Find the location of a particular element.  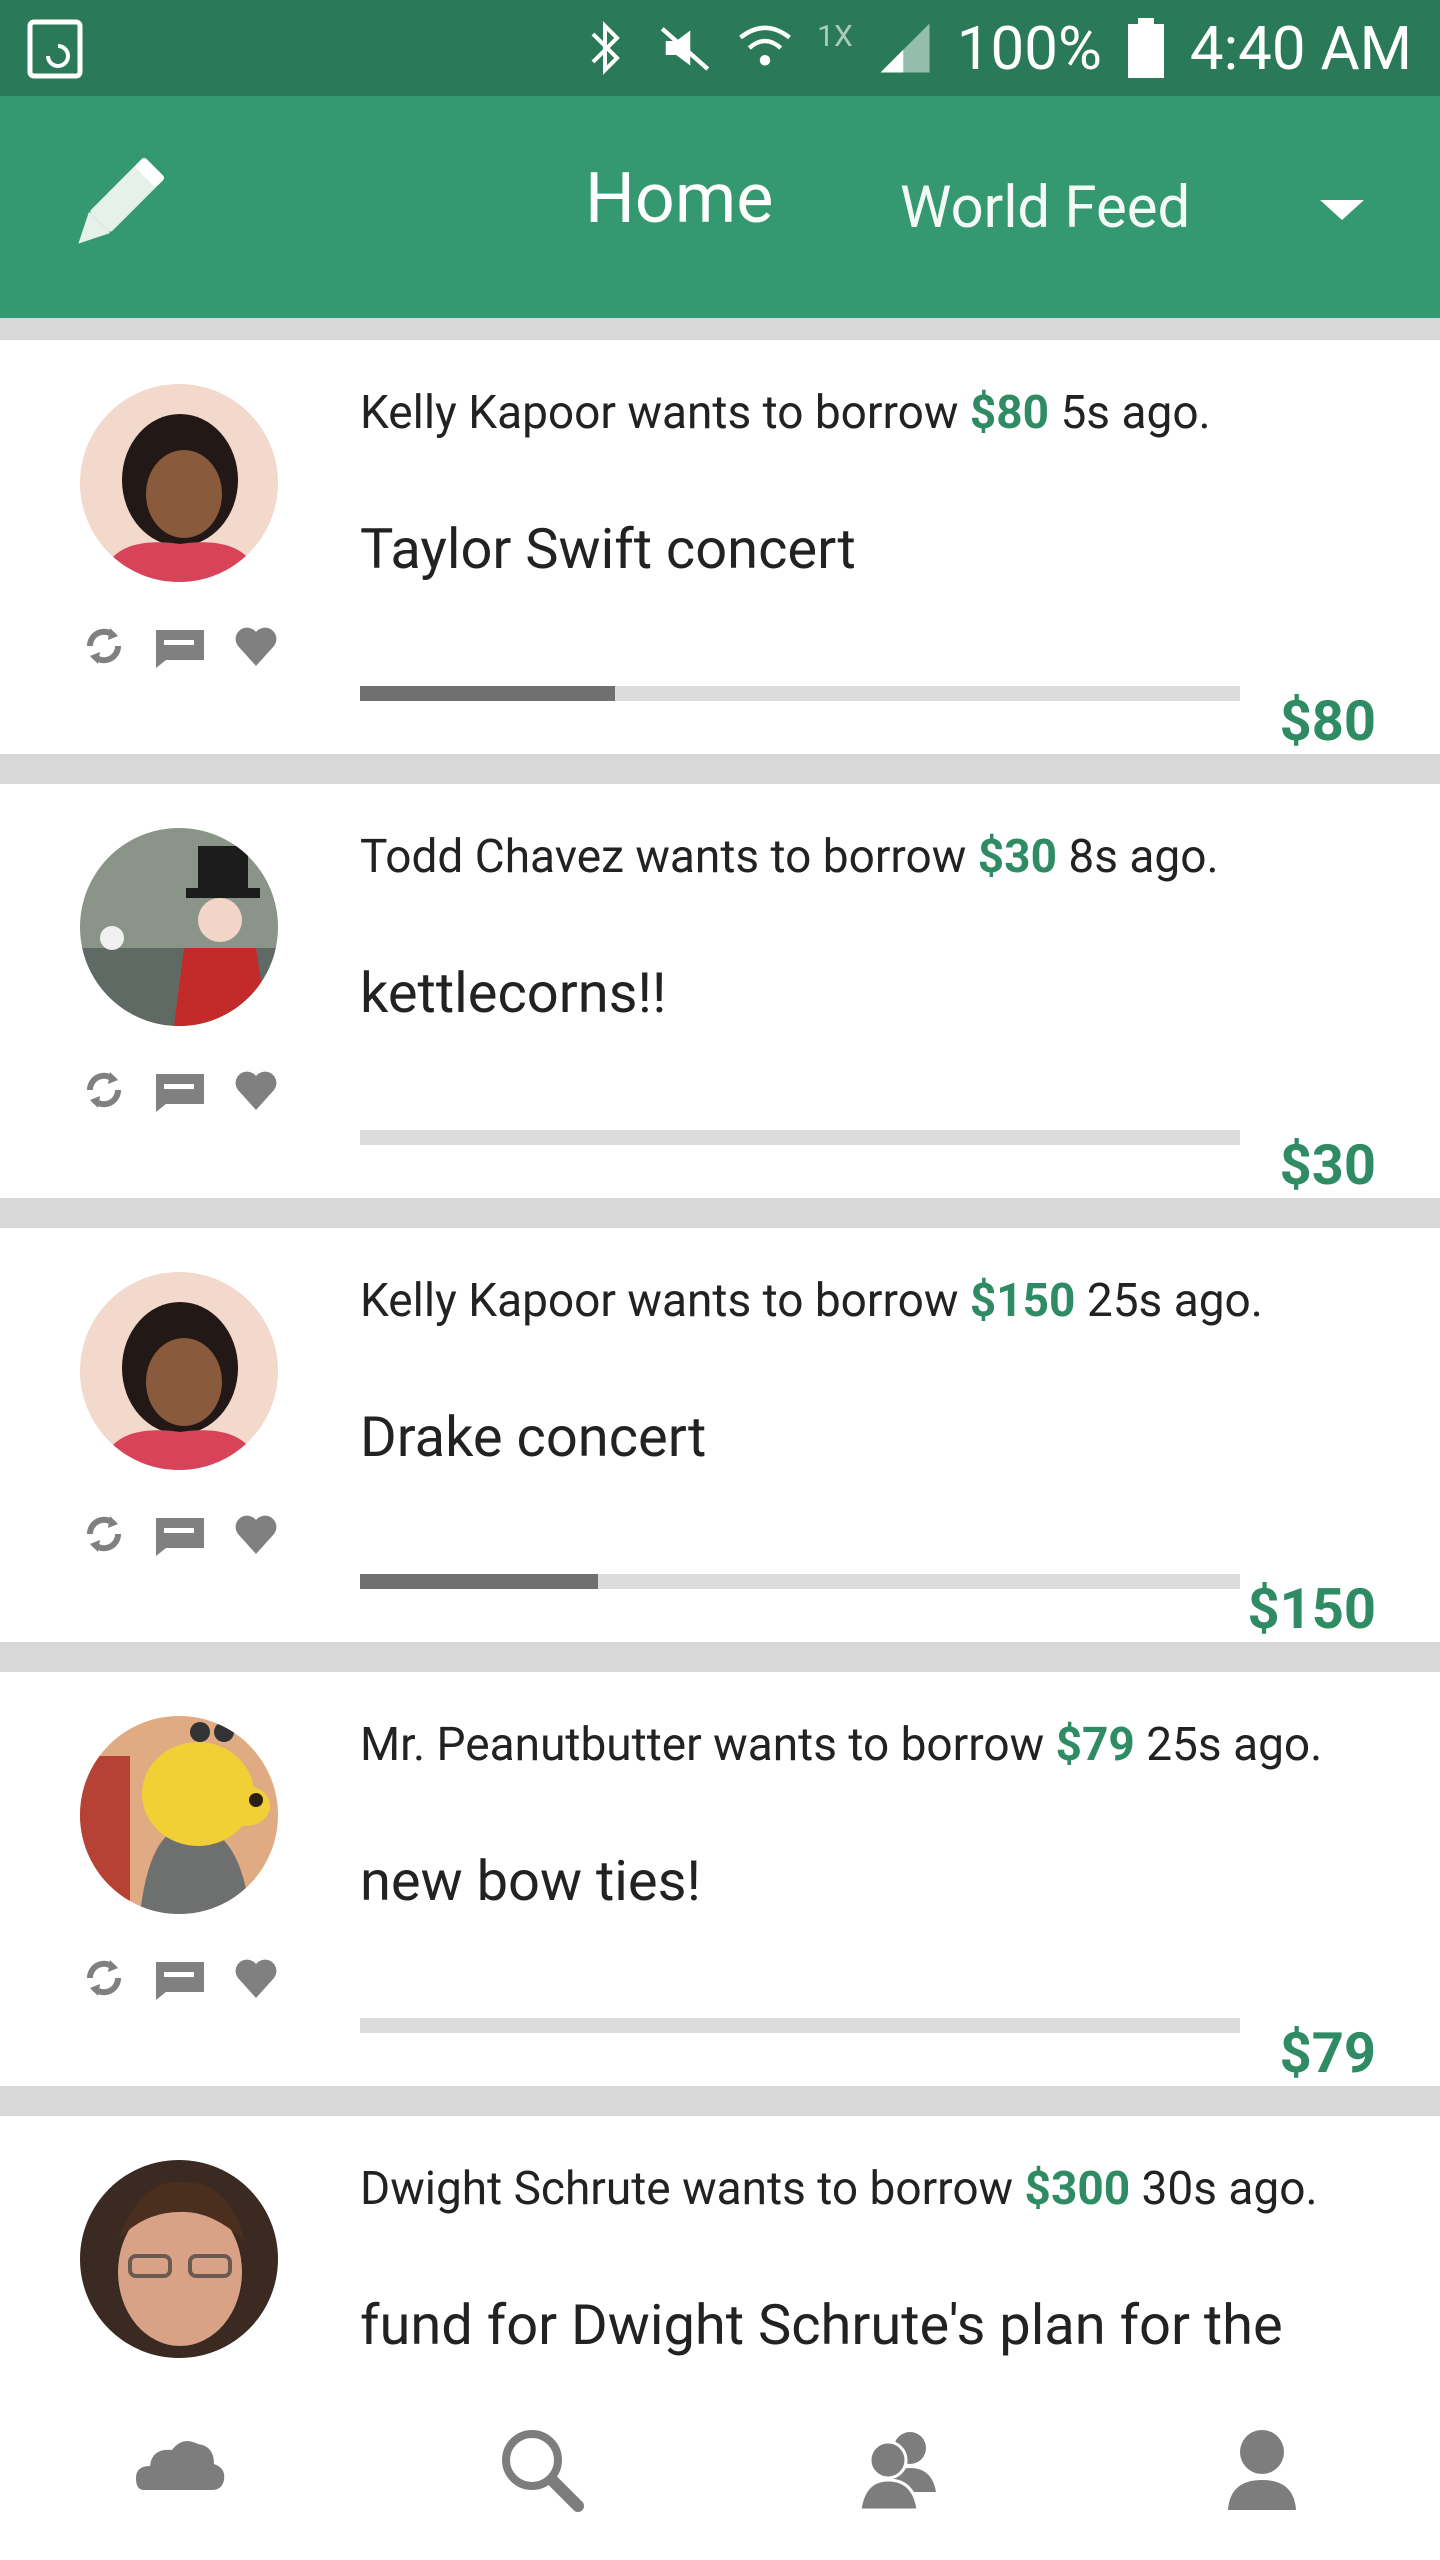

bottom-nav is located at coordinates (720, 2466).